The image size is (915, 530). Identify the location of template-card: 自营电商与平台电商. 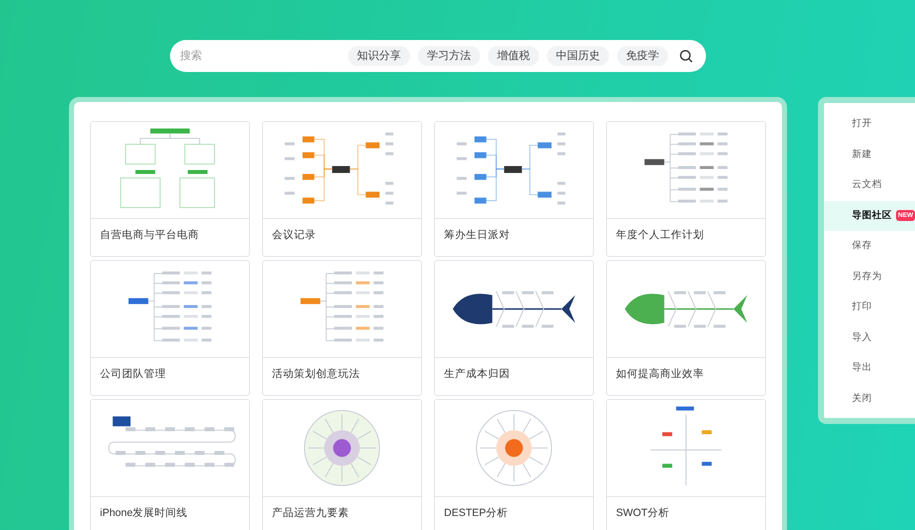
(170, 189).